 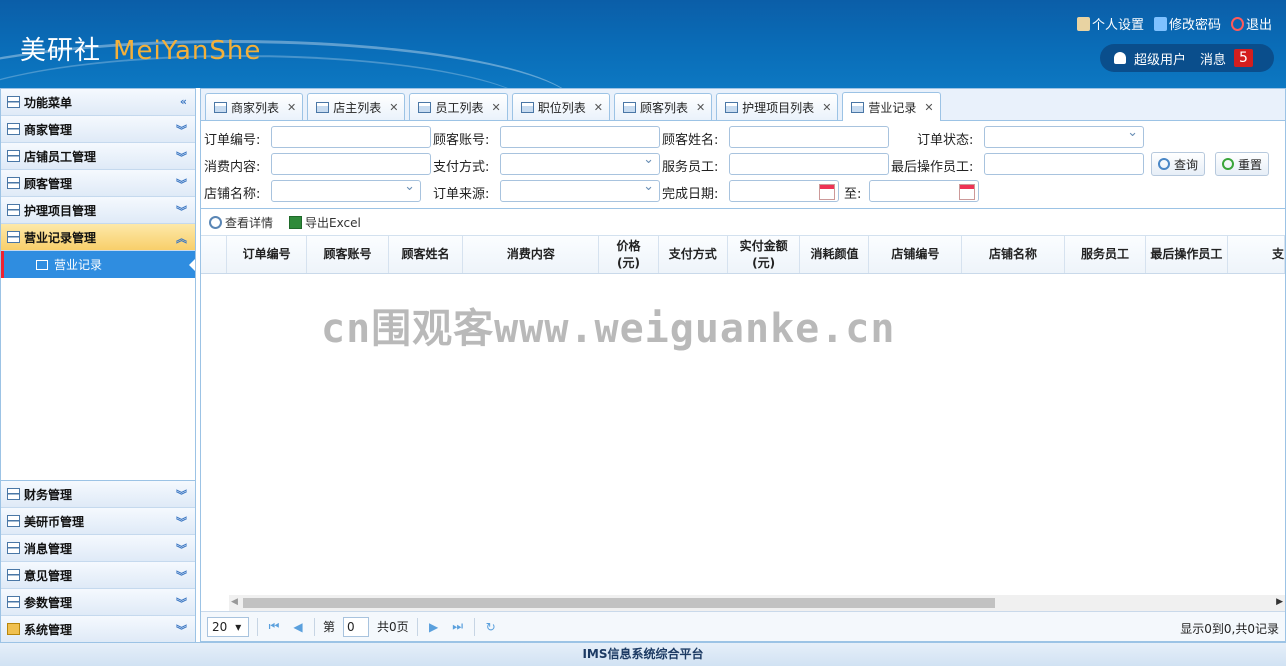 What do you see at coordinates (434, 627) in the screenshot?
I see `next-page-icon: ▶` at bounding box center [434, 627].